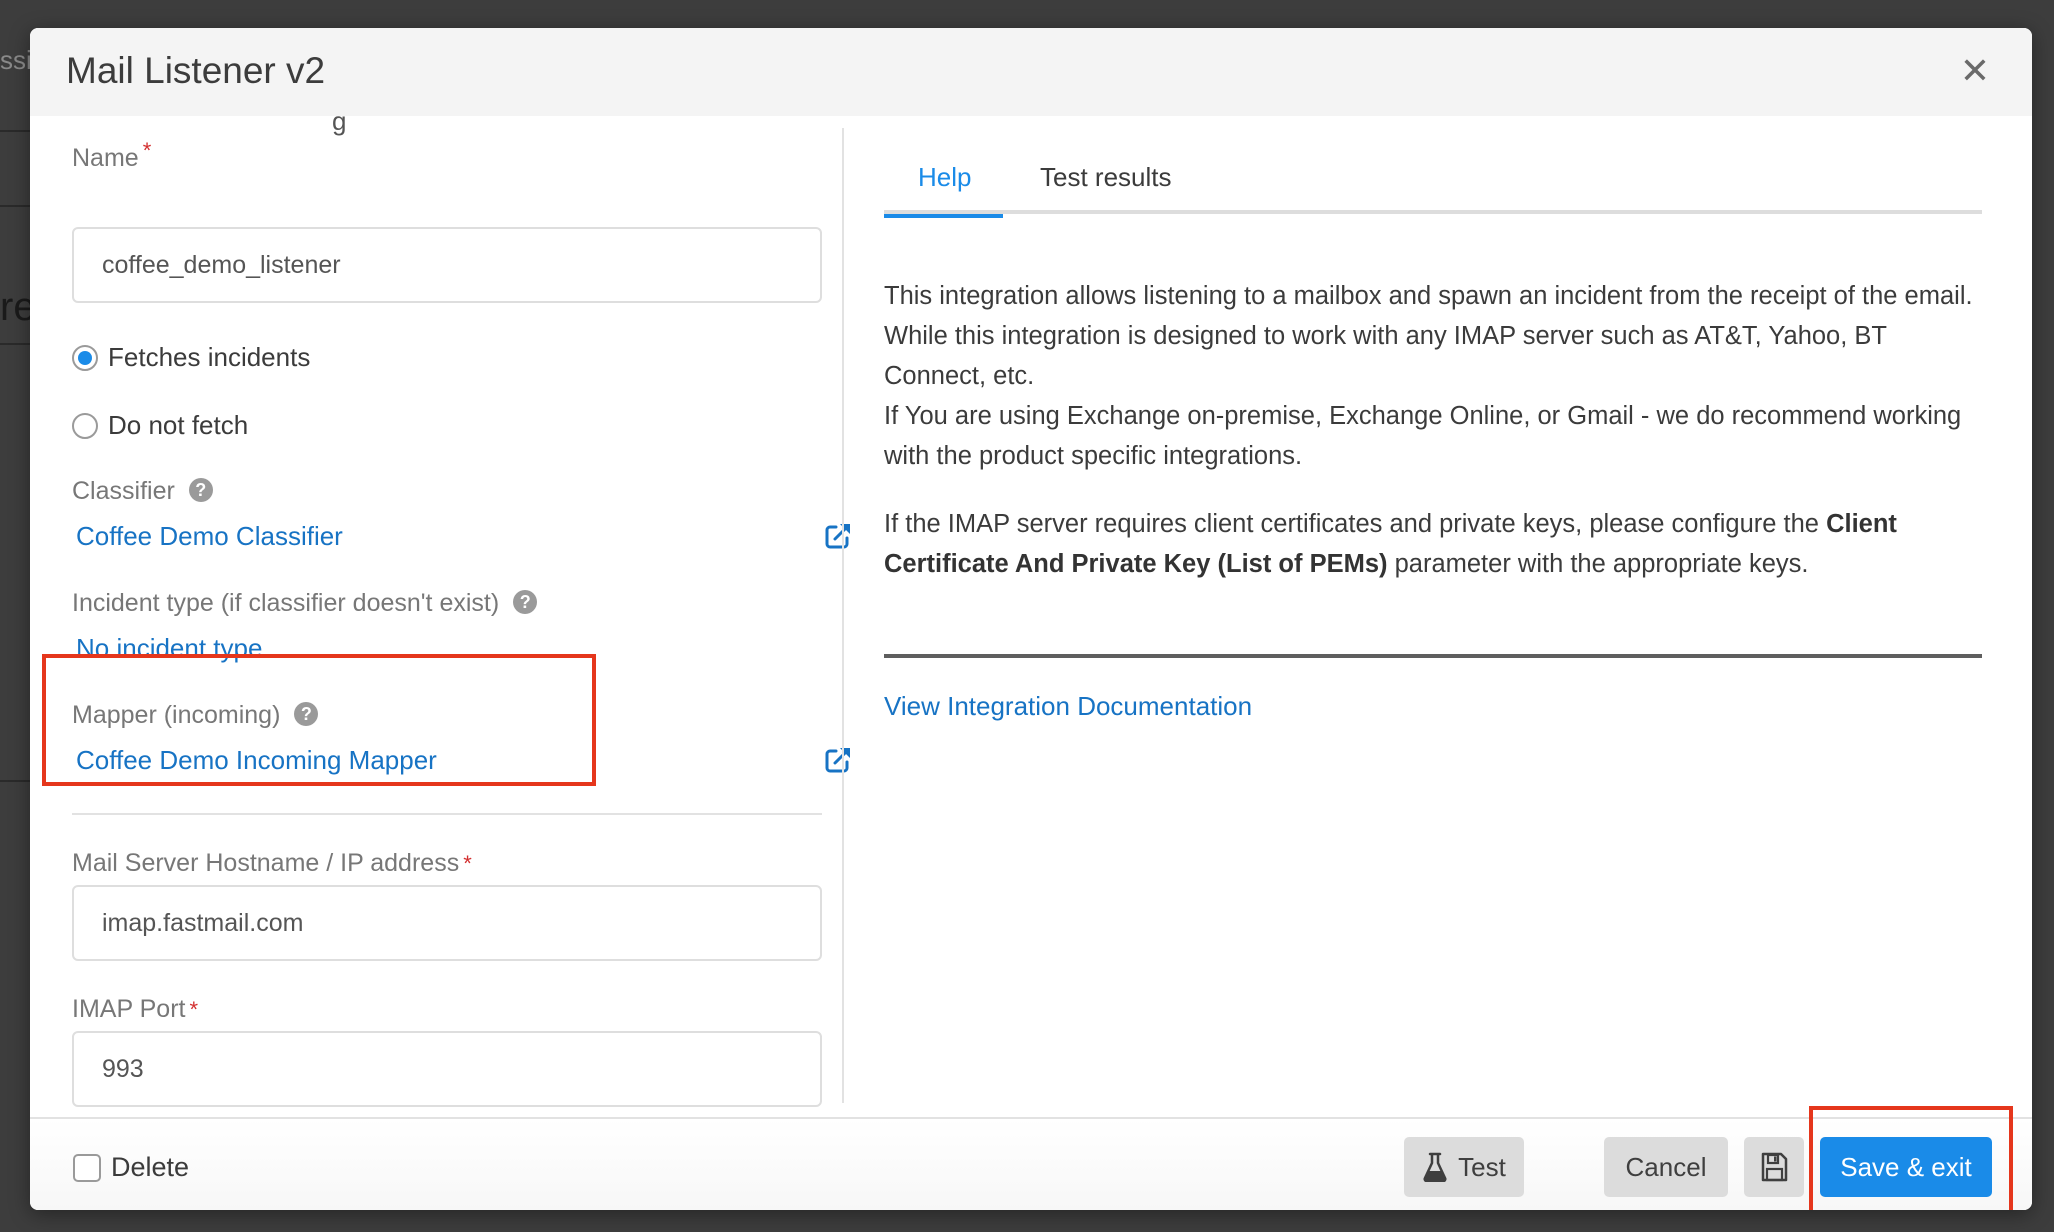 Image resolution: width=2054 pixels, height=1232 pixels. What do you see at coordinates (1906, 1167) in the screenshot?
I see `save-and-exit-button: Save & exit` at bounding box center [1906, 1167].